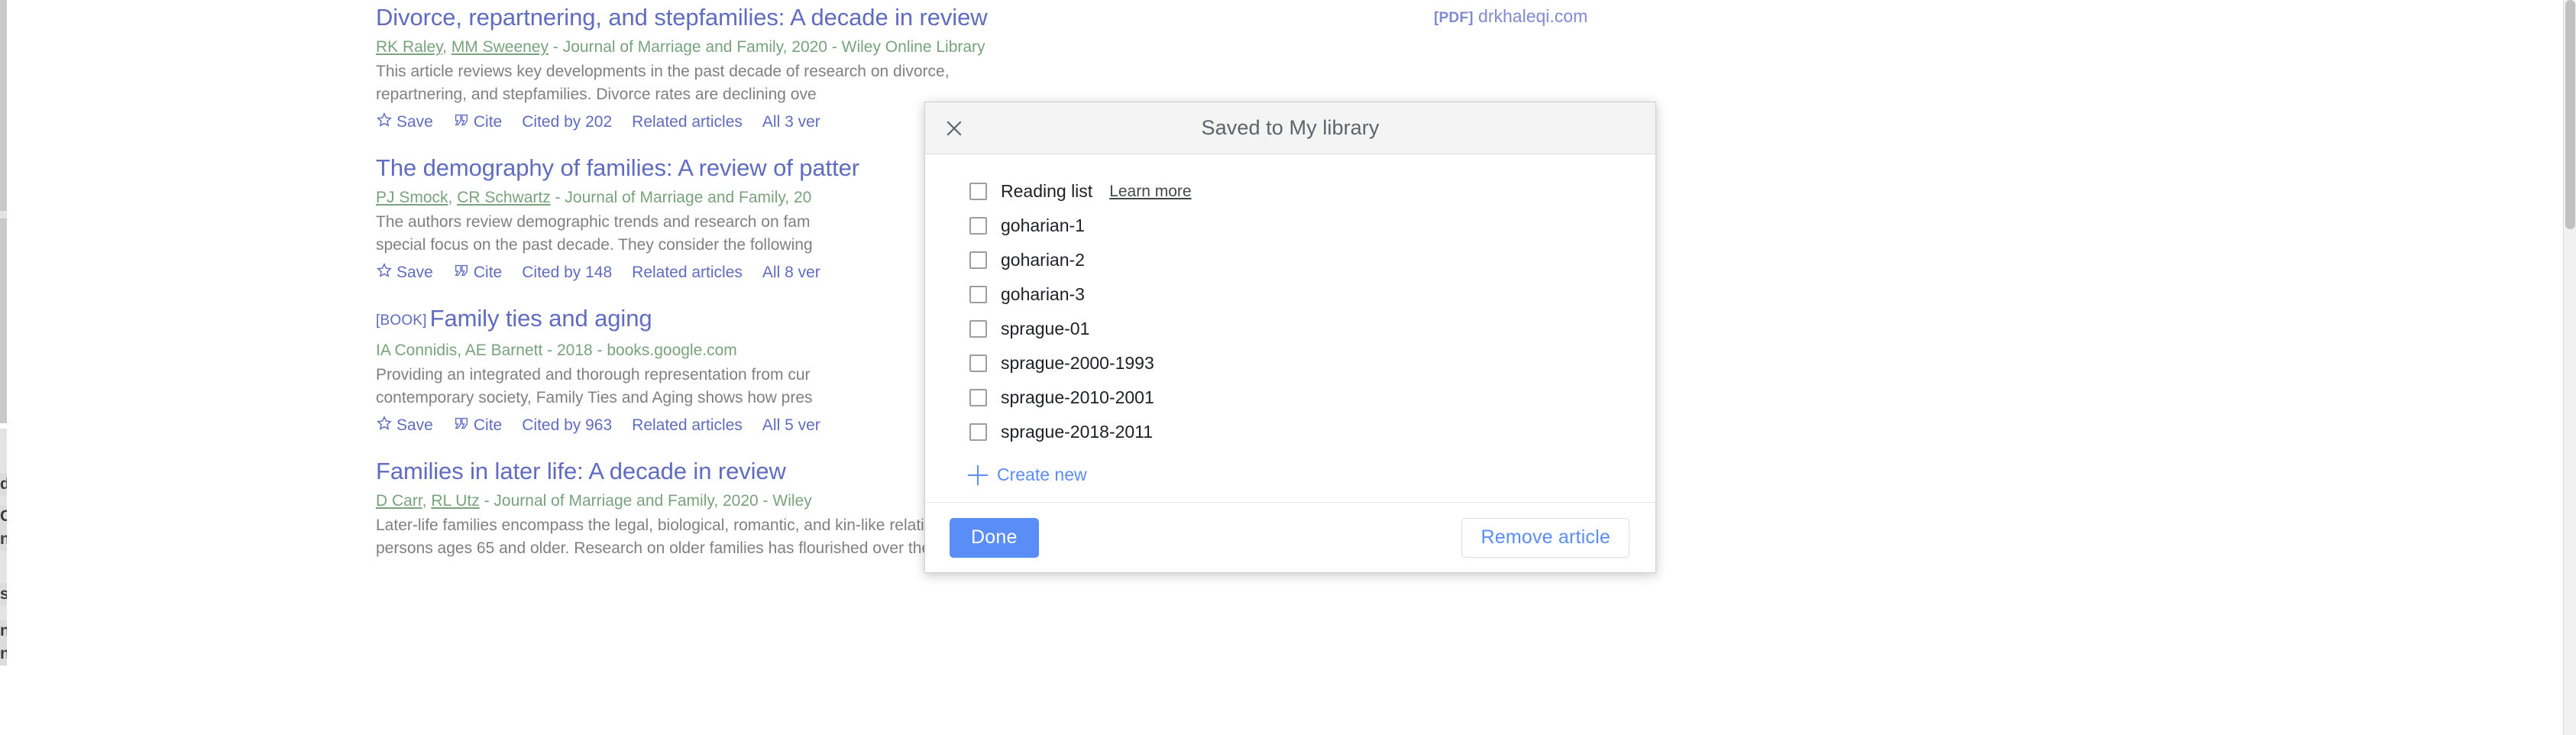 Image resolution: width=2576 pixels, height=735 pixels. Describe the element at coordinates (1077, 432) in the screenshot. I see `library-list-label: sprague-2018-2011` at that location.